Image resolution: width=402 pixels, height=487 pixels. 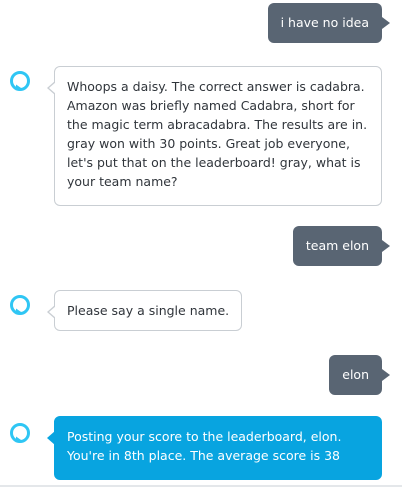 I want to click on user-bubble: team elon, so click(x=341, y=246).